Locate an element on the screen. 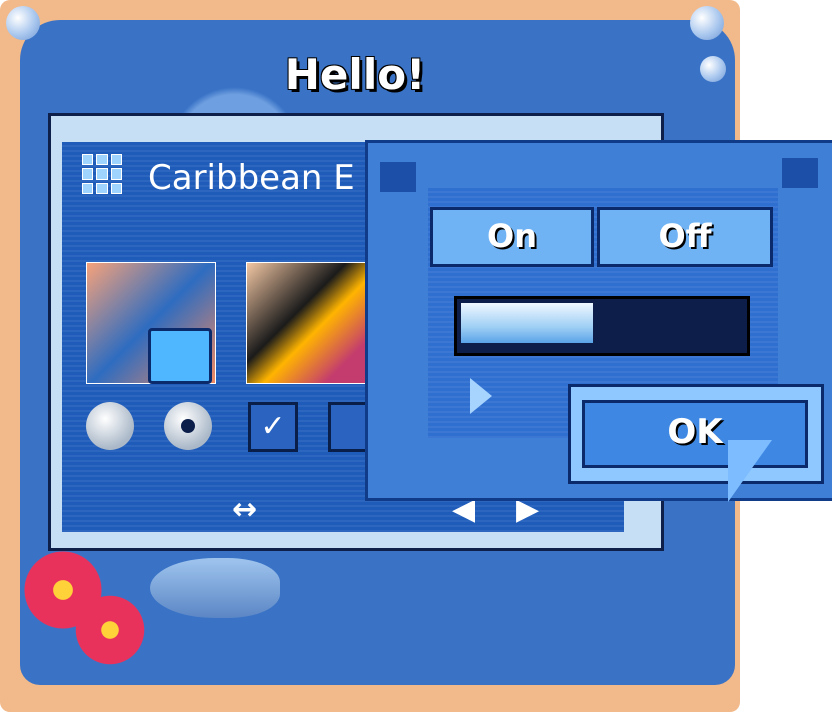 The image size is (832, 712). progress-fill is located at coordinates (527, 323).